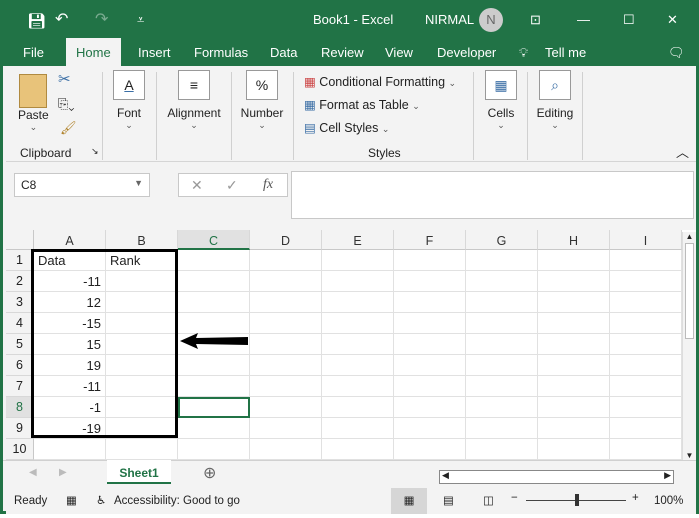  Describe the element at coordinates (142, 302) in the screenshot. I see `cell-B3` at that location.